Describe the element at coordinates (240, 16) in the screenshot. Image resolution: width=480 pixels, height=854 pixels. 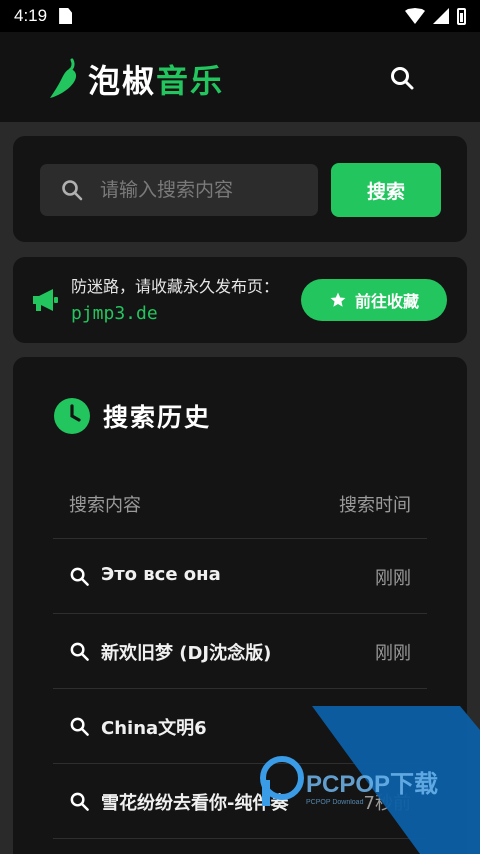
I see `status-bar: 4:19` at that location.